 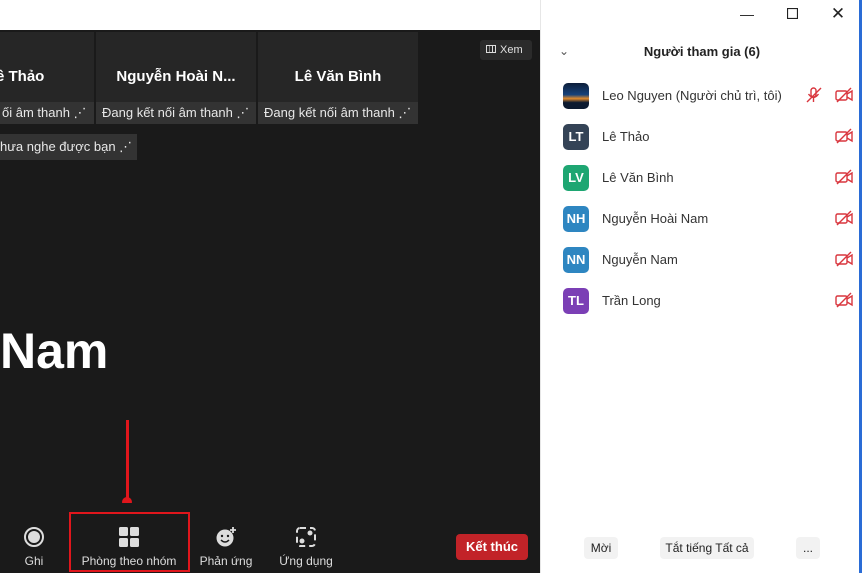 What do you see at coordinates (576, 260) in the screenshot?
I see `avatar: NN` at bounding box center [576, 260].